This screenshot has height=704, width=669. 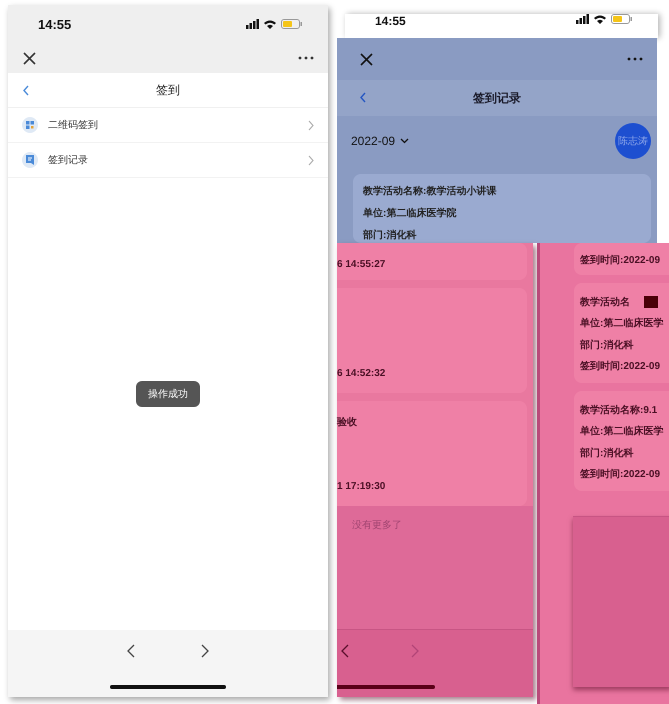 I want to click on forward-icon, so click(x=205, y=651).